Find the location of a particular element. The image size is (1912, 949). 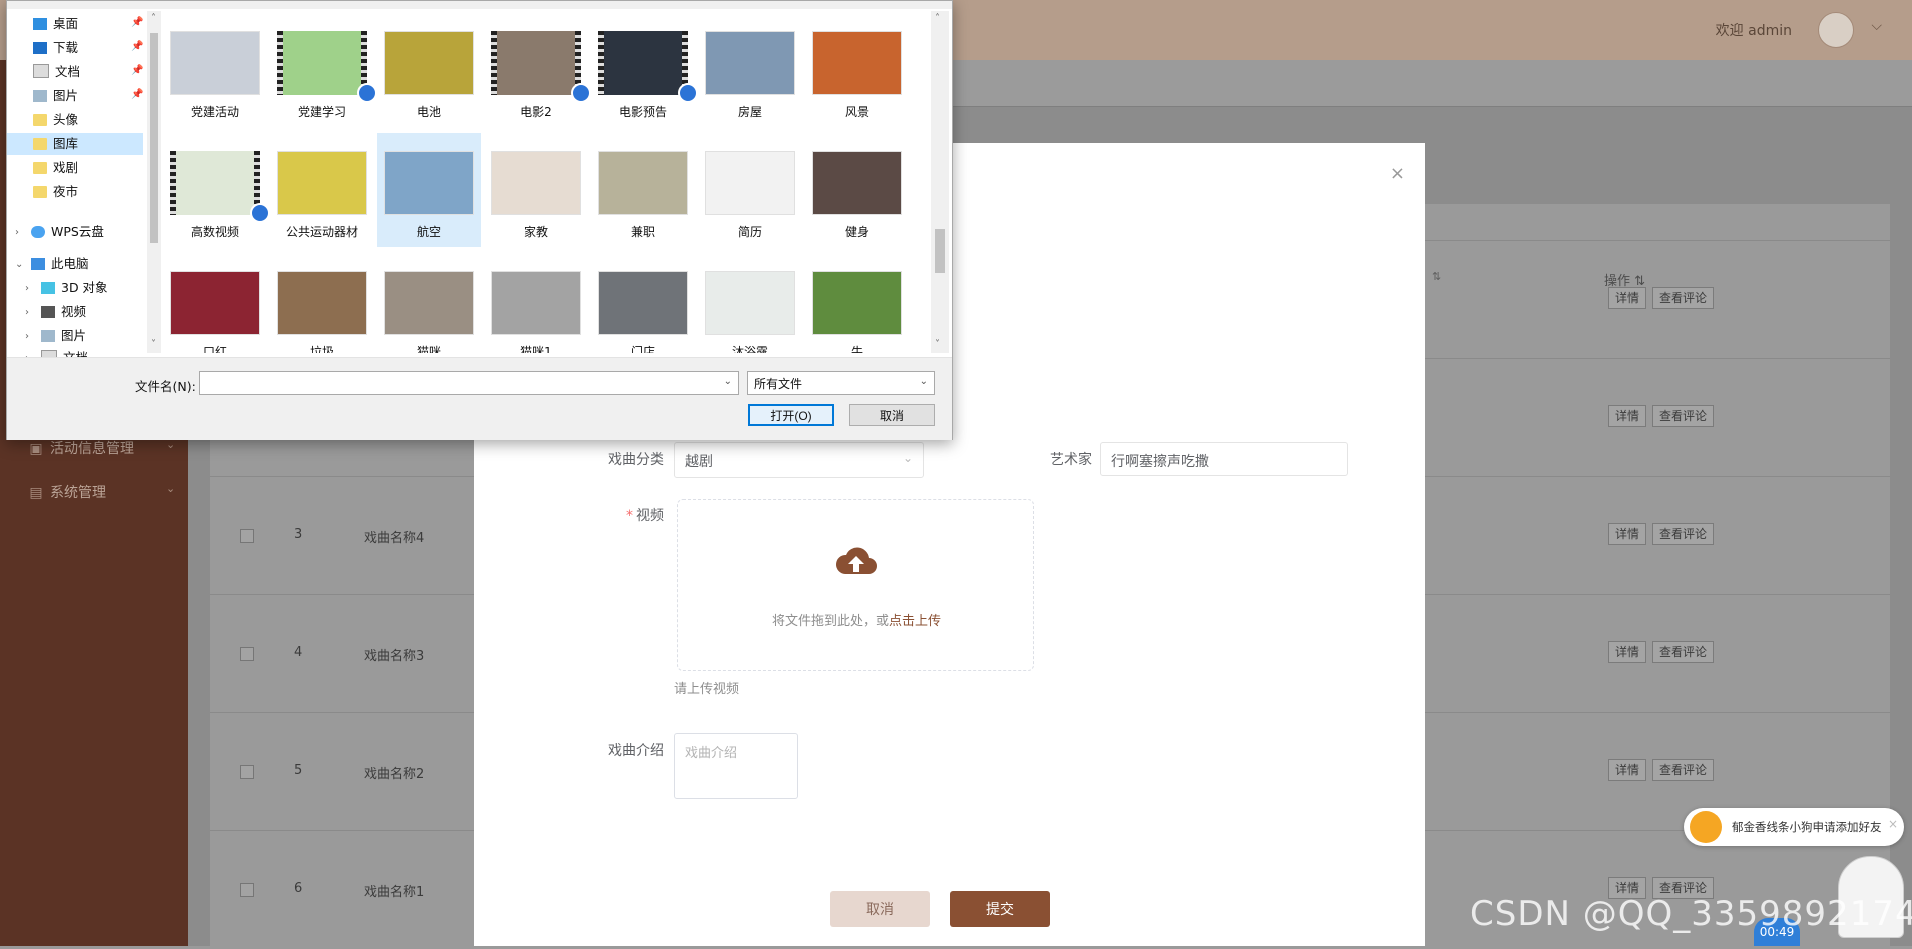

nav-item-label: 下载 is located at coordinates (66, 47).